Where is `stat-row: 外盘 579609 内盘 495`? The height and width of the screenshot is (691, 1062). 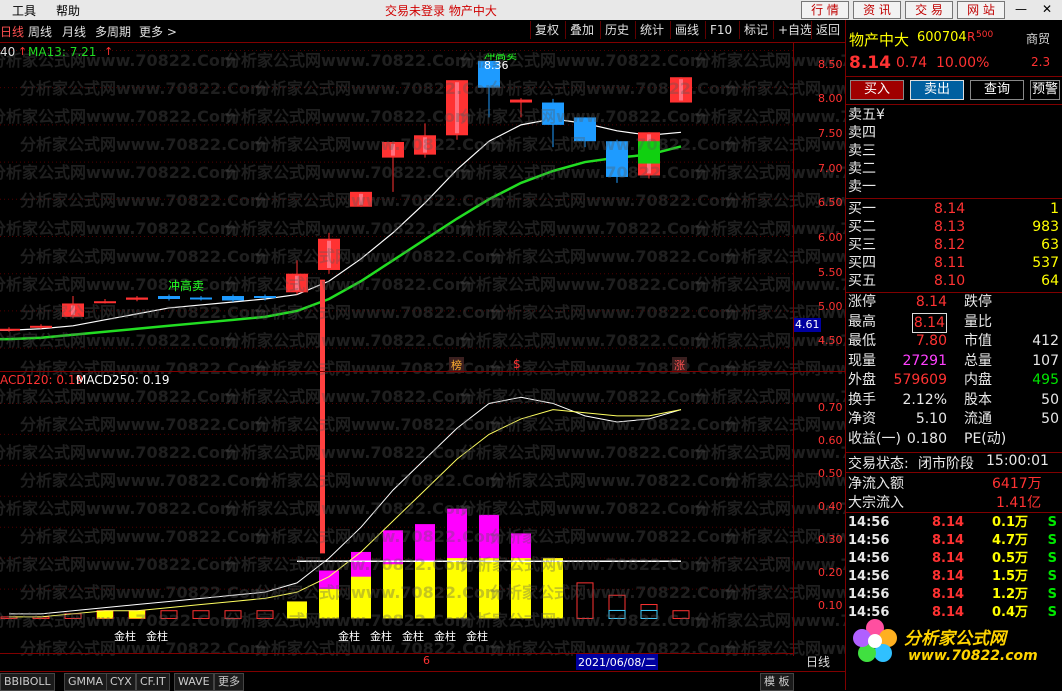 stat-row: 外盘 579609 内盘 495 is located at coordinates (953, 380).